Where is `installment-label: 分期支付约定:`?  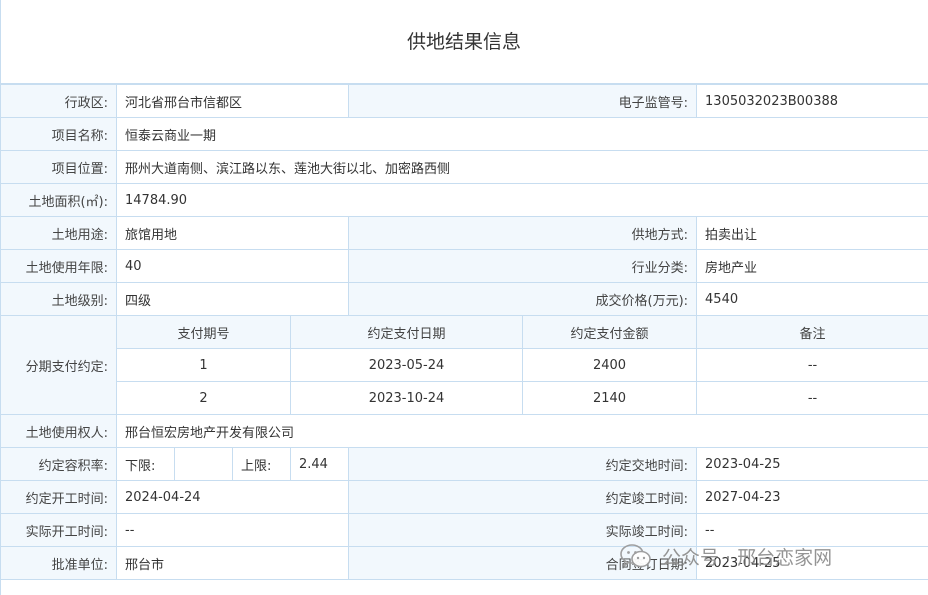 installment-label: 分期支付约定: is located at coordinates (58, 365).